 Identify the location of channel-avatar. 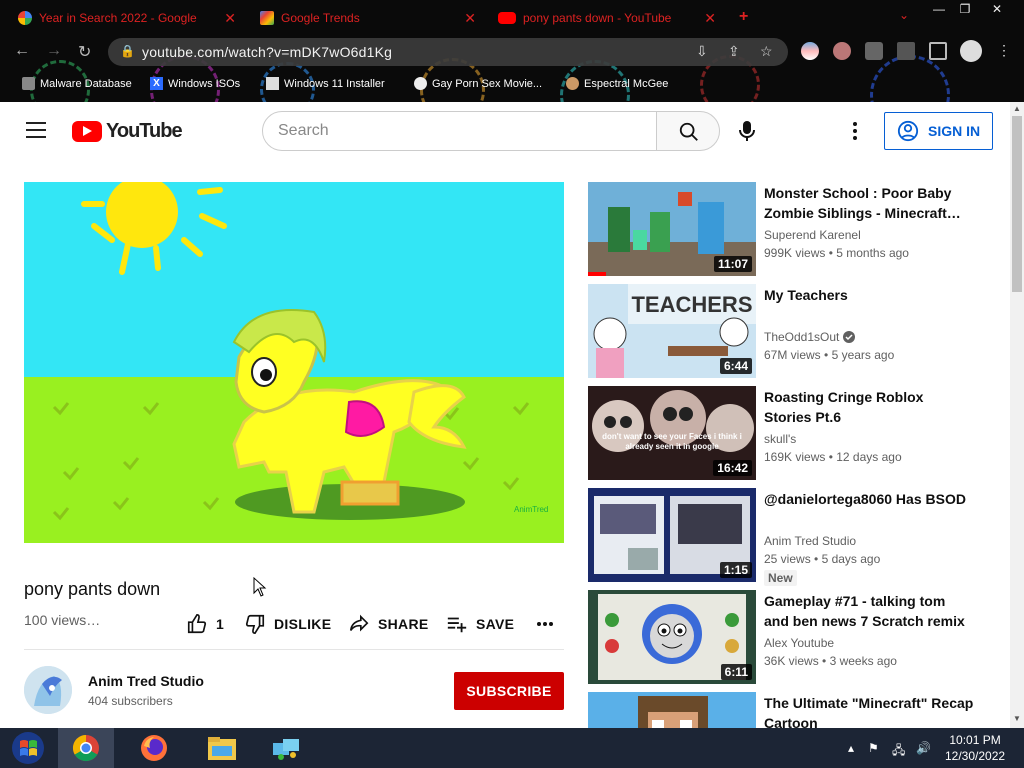
(48, 690).